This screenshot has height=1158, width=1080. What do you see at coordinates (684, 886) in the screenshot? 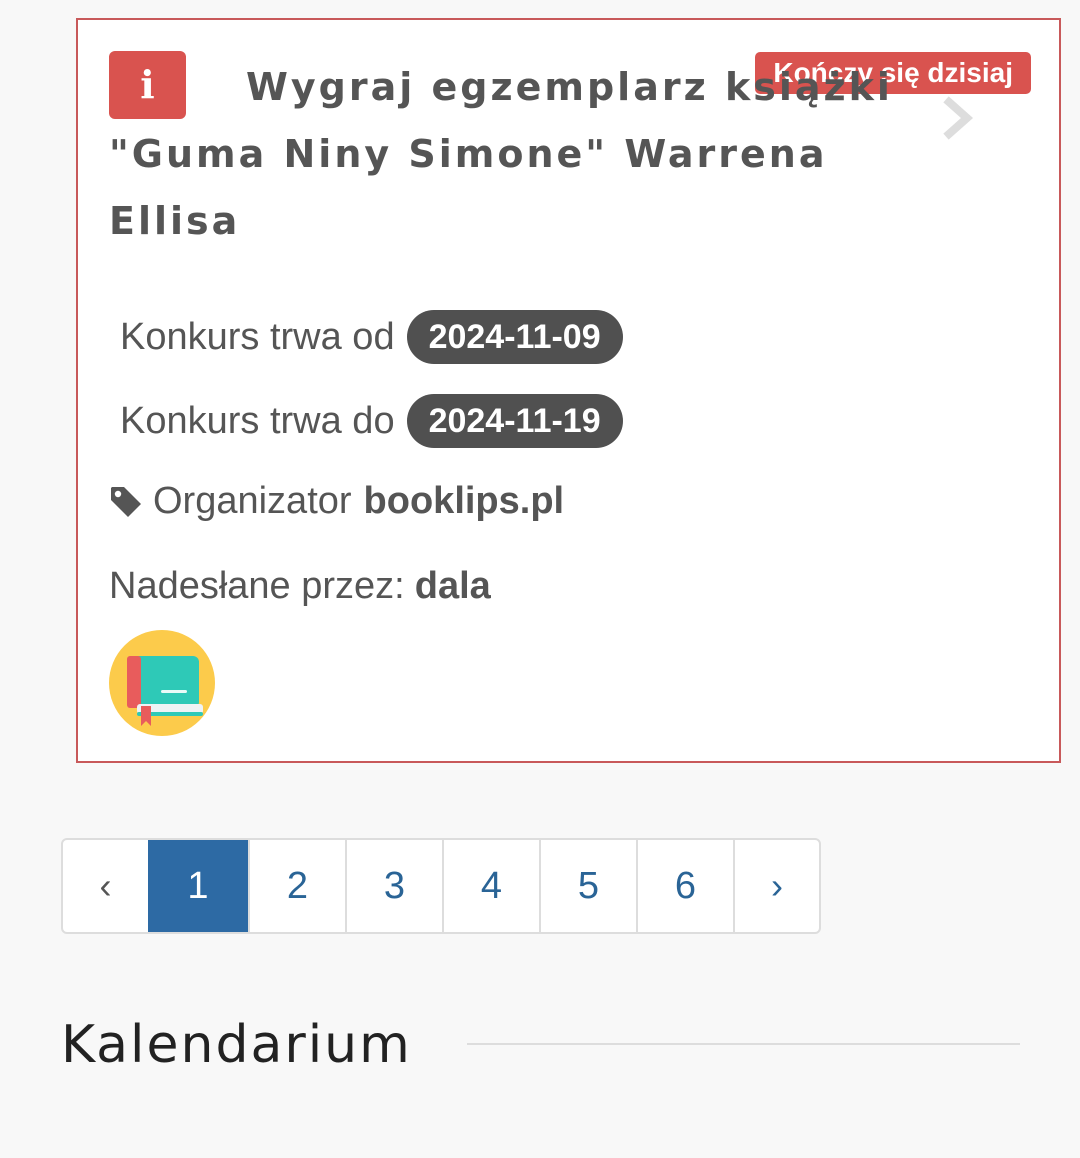
I see `page-6-button: 6` at bounding box center [684, 886].